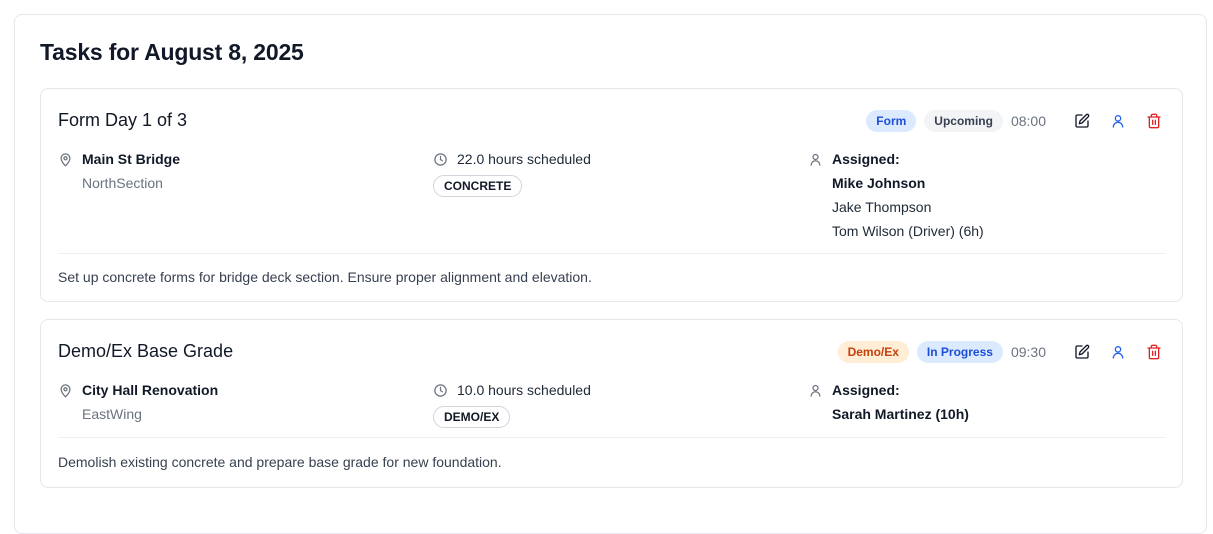 This screenshot has height=534, width=1213. I want to click on task-type-badge: Demo/Ex, so click(873, 352).